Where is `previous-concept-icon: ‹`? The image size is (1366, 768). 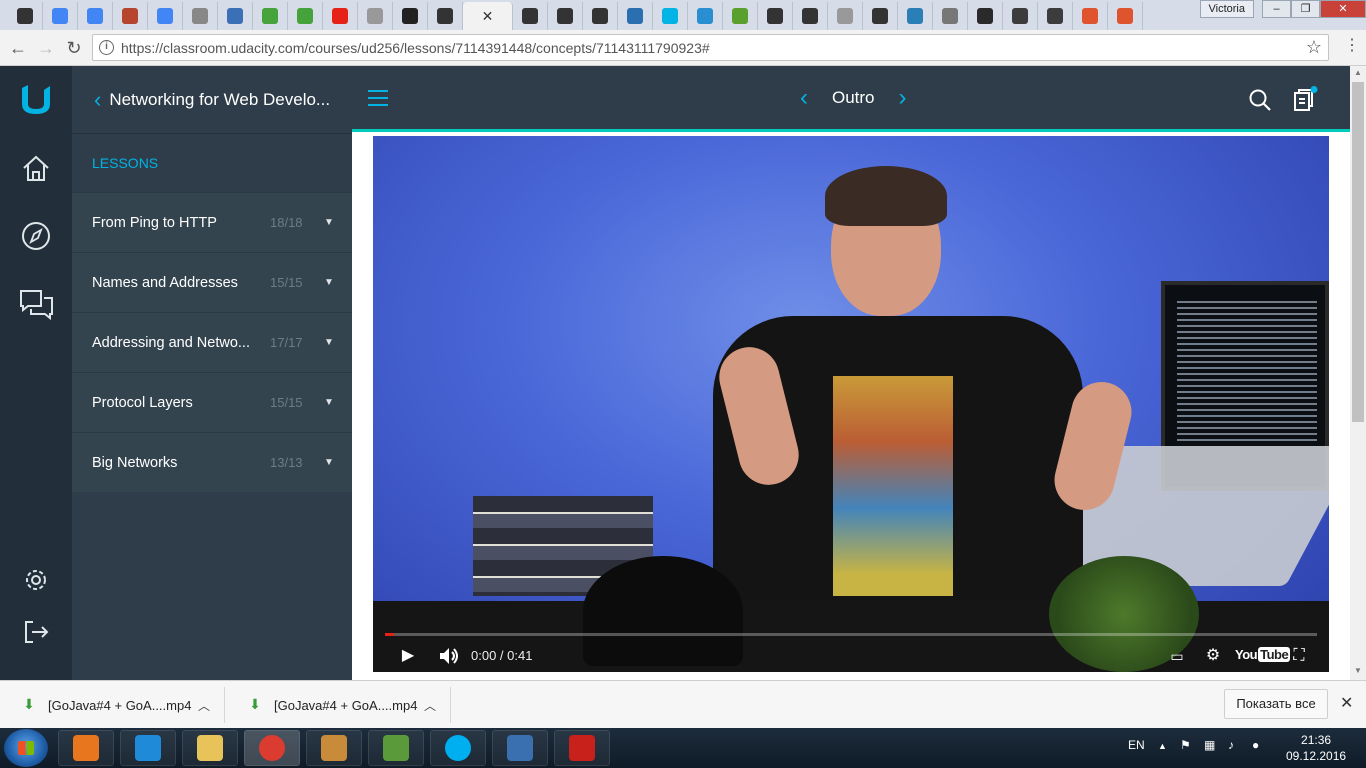 previous-concept-icon: ‹ is located at coordinates (804, 98).